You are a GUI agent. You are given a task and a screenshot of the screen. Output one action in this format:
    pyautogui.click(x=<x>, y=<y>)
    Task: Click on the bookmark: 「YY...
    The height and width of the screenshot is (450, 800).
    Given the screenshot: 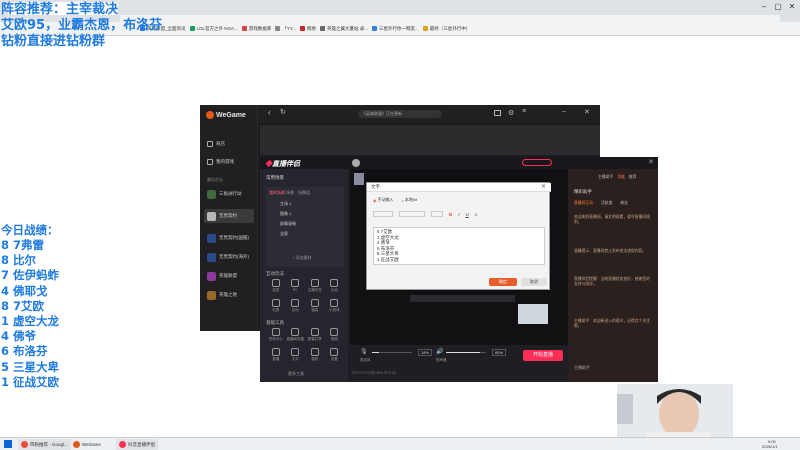 What is the action you would take?
    pyautogui.click(x=285, y=29)
    